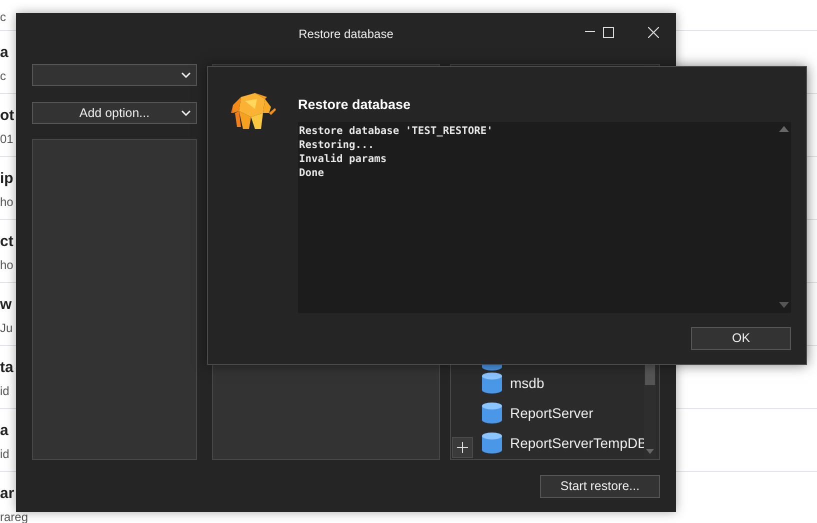 The image size is (817, 523). What do you see at coordinates (7, 139) in the screenshot?
I see `list-item-subtitle: 01` at bounding box center [7, 139].